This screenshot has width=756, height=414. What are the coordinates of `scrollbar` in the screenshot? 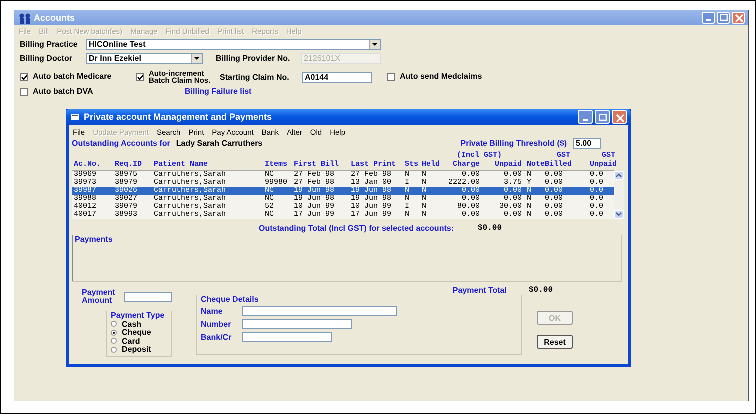 It's located at (619, 195).